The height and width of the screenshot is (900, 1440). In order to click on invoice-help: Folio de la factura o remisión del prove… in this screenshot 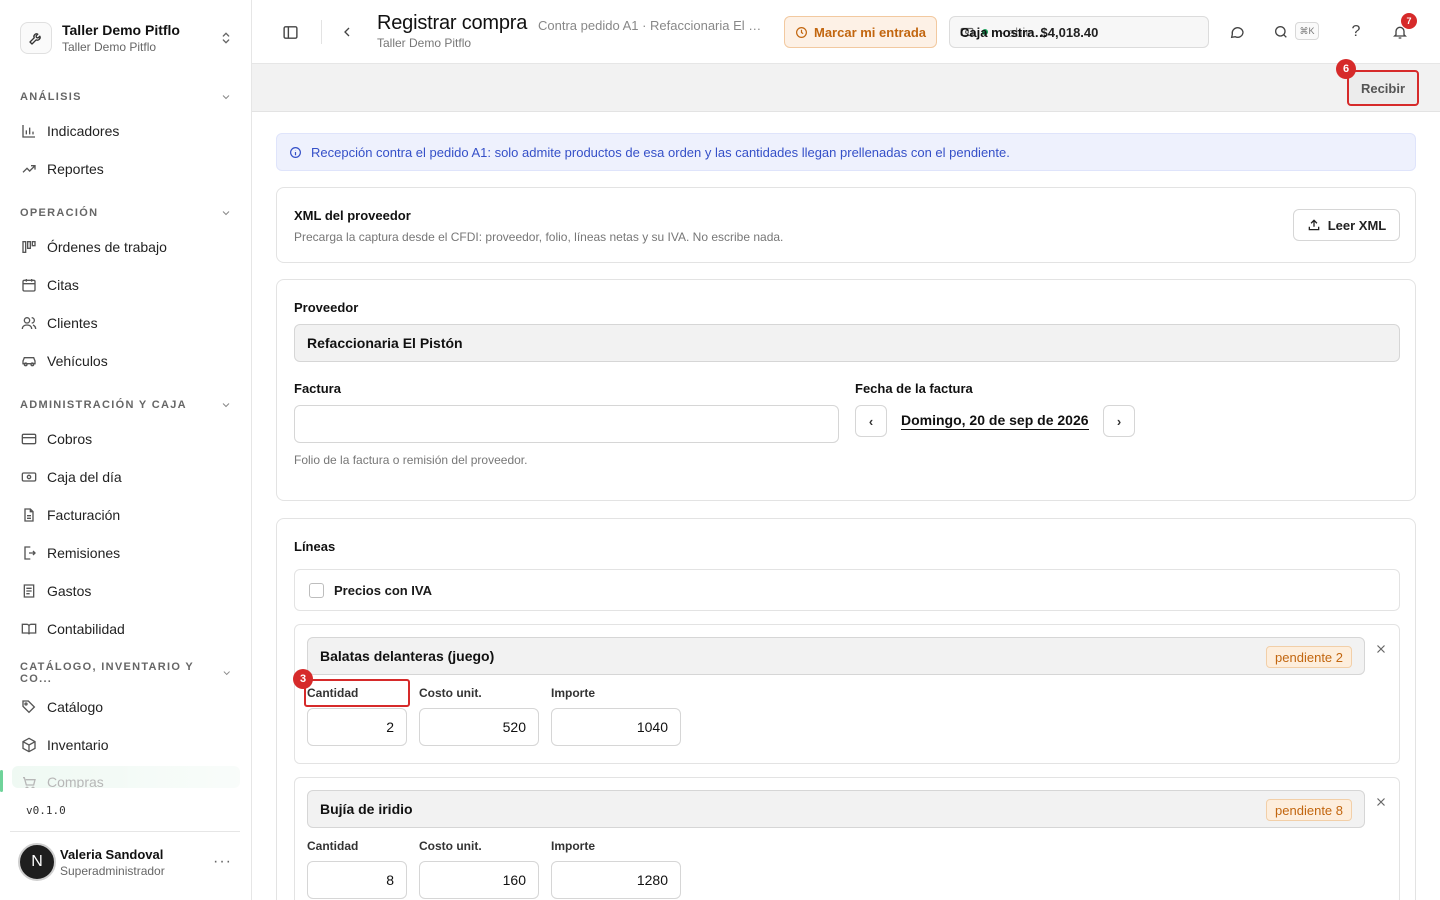, I will do `click(411, 460)`.